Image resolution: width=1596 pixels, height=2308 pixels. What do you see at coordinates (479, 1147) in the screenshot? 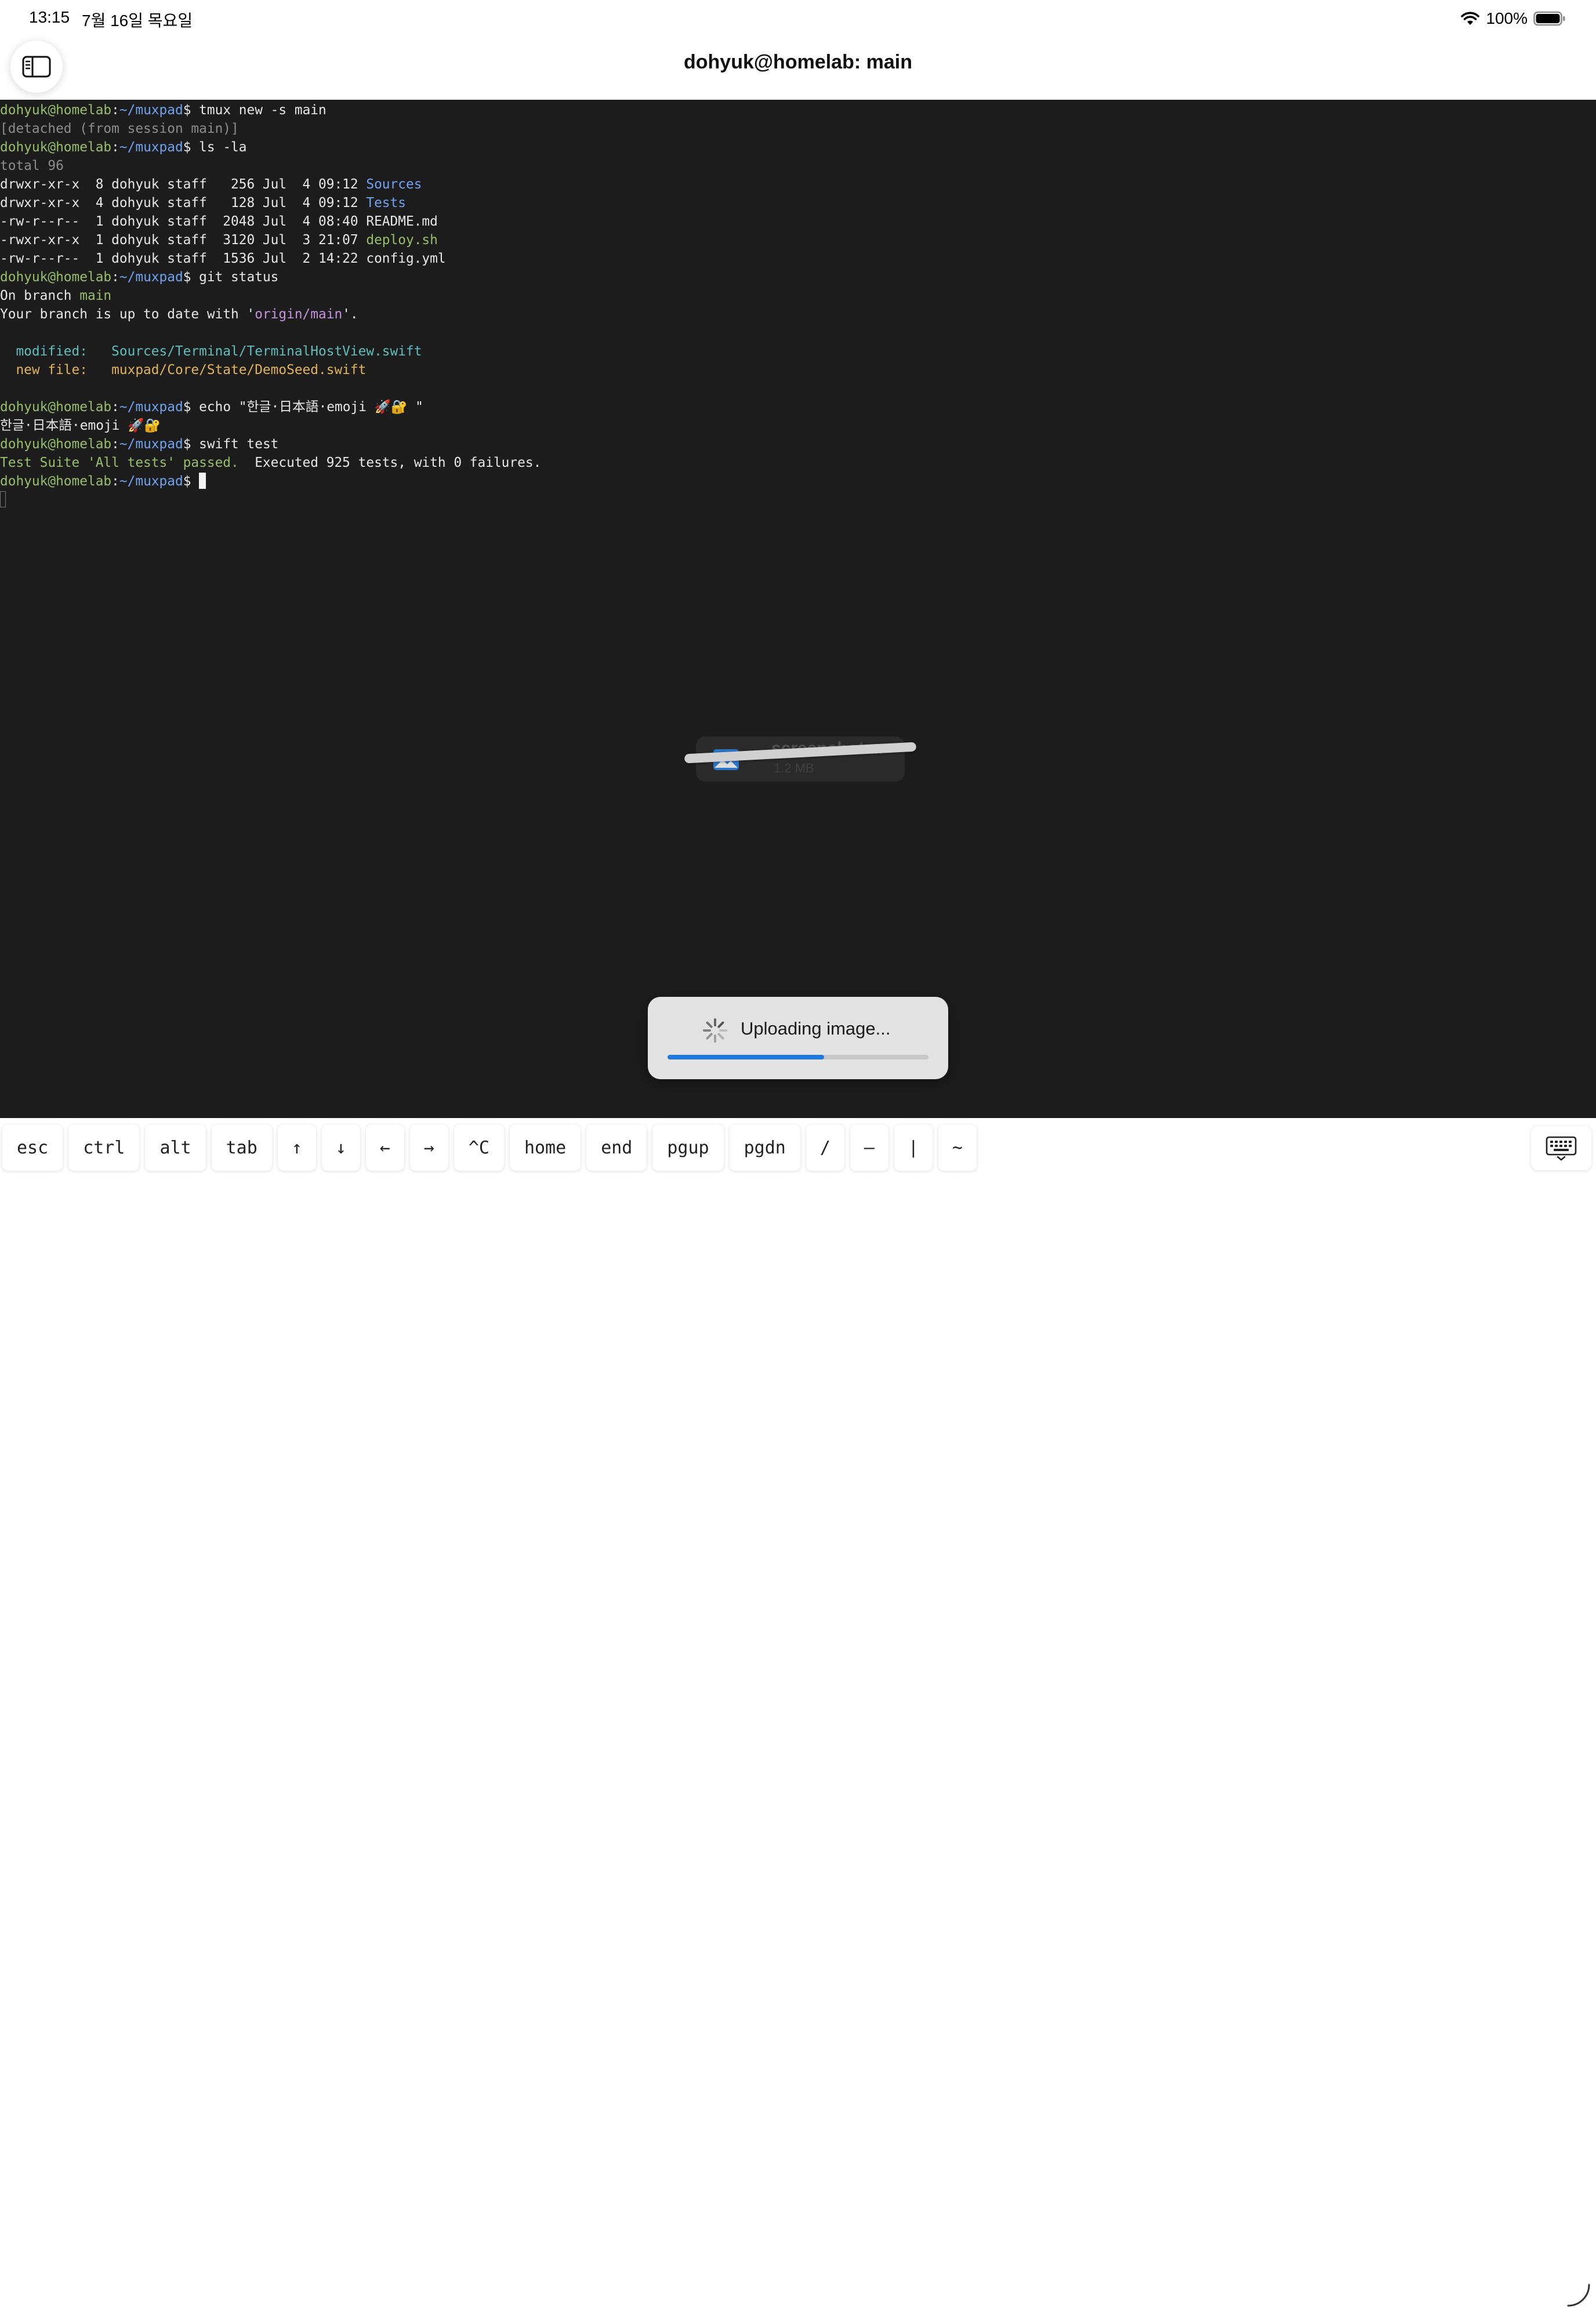
I see `key-ctrl-C: ^C` at bounding box center [479, 1147].